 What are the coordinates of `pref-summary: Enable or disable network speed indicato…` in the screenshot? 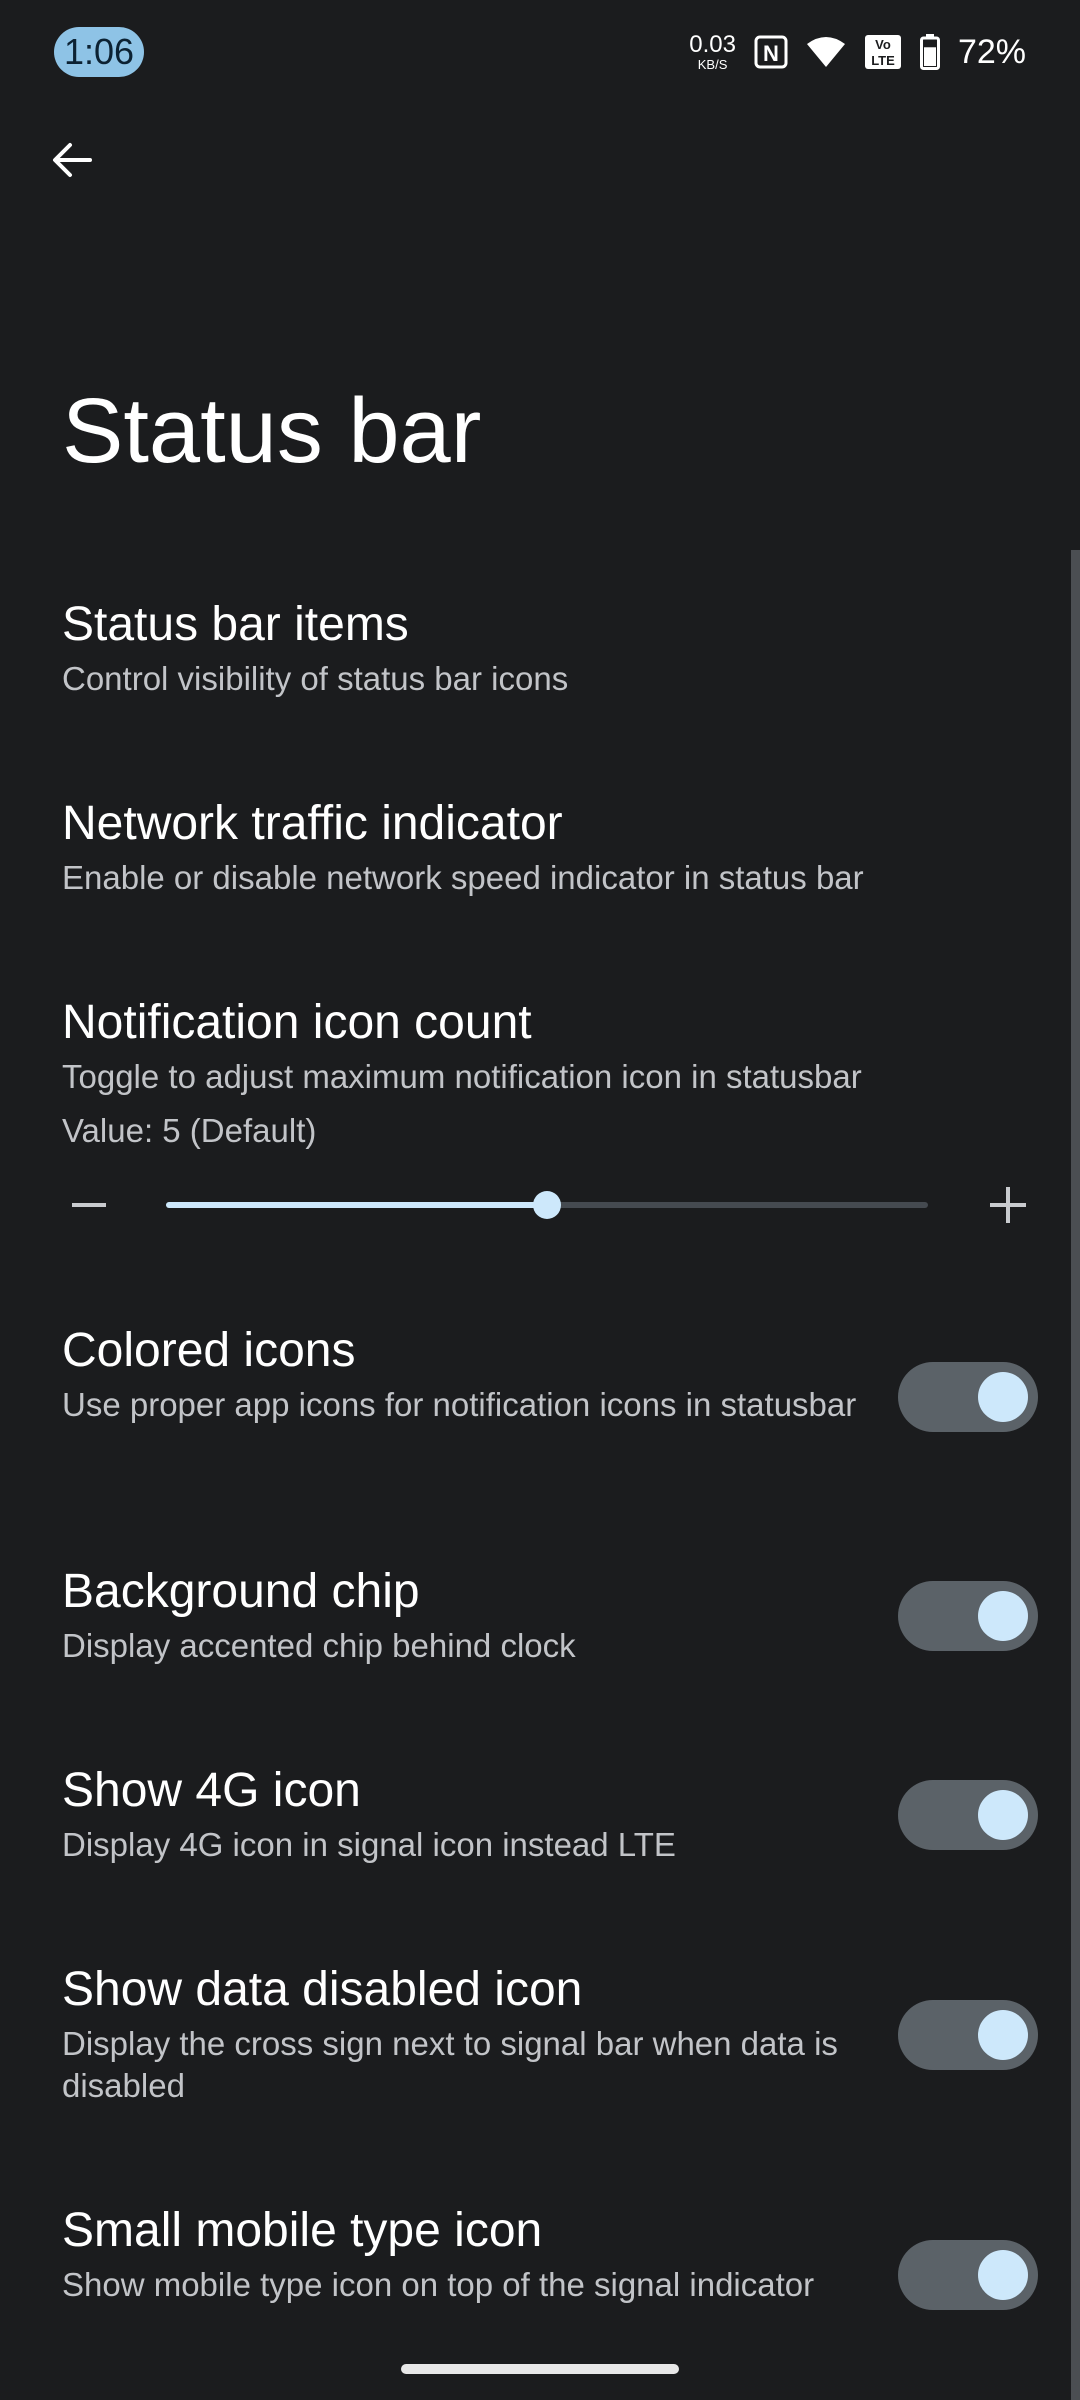 It's located at (463, 877).